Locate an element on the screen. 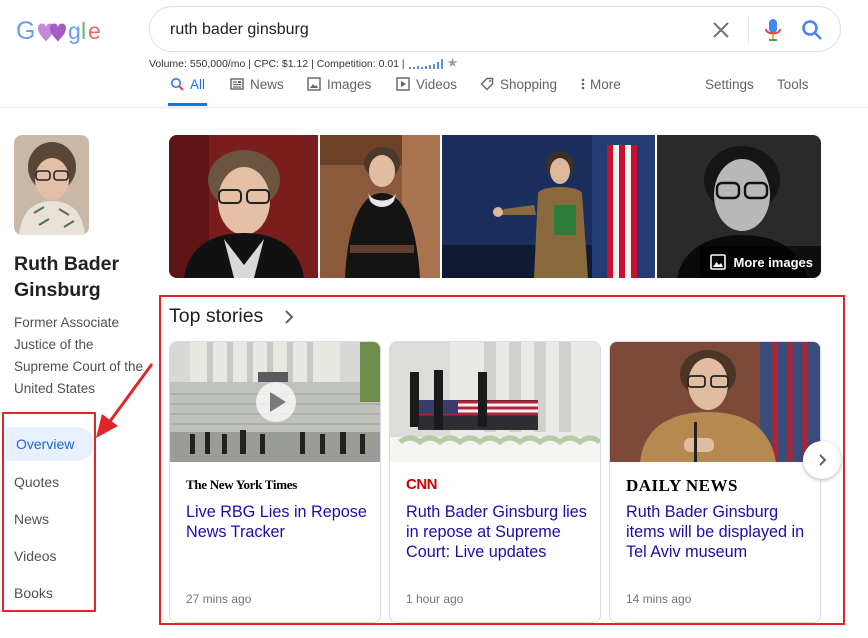 This screenshot has width=868, height=638. search-box-divider is located at coordinates (748, 30).